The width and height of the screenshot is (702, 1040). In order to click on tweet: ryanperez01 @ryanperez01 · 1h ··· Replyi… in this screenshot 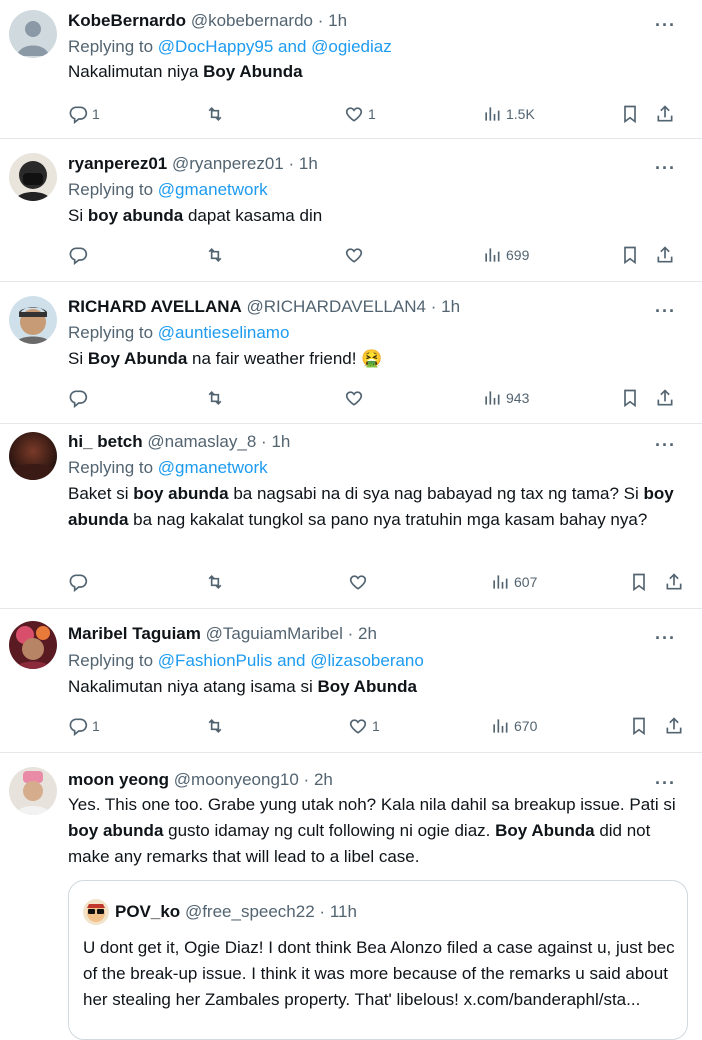, I will do `click(351, 210)`.